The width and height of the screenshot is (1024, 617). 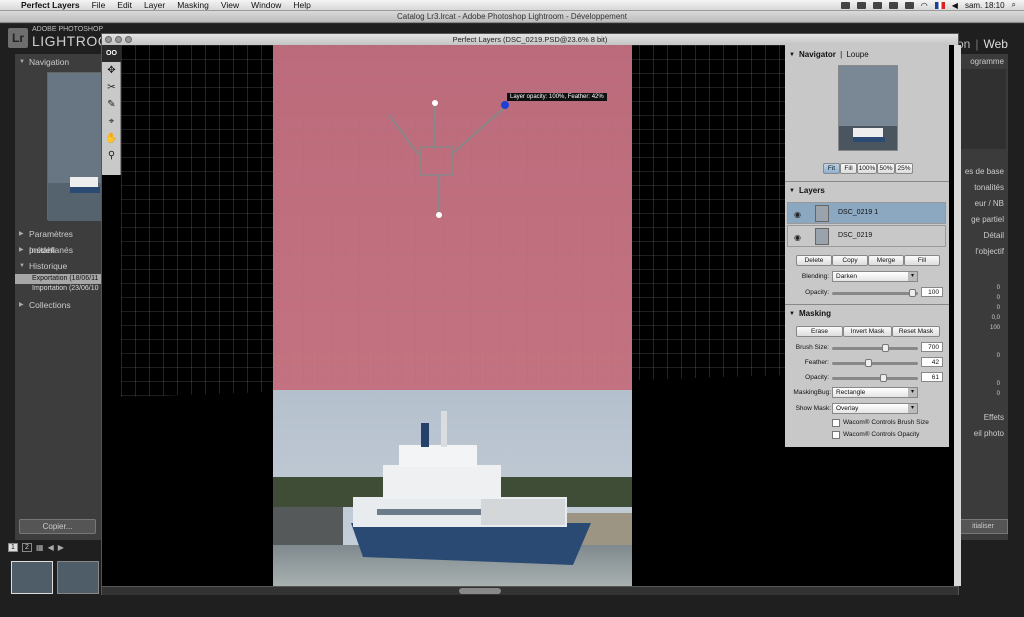 I want to click on menu-edit: Edit, so click(x=124, y=5).